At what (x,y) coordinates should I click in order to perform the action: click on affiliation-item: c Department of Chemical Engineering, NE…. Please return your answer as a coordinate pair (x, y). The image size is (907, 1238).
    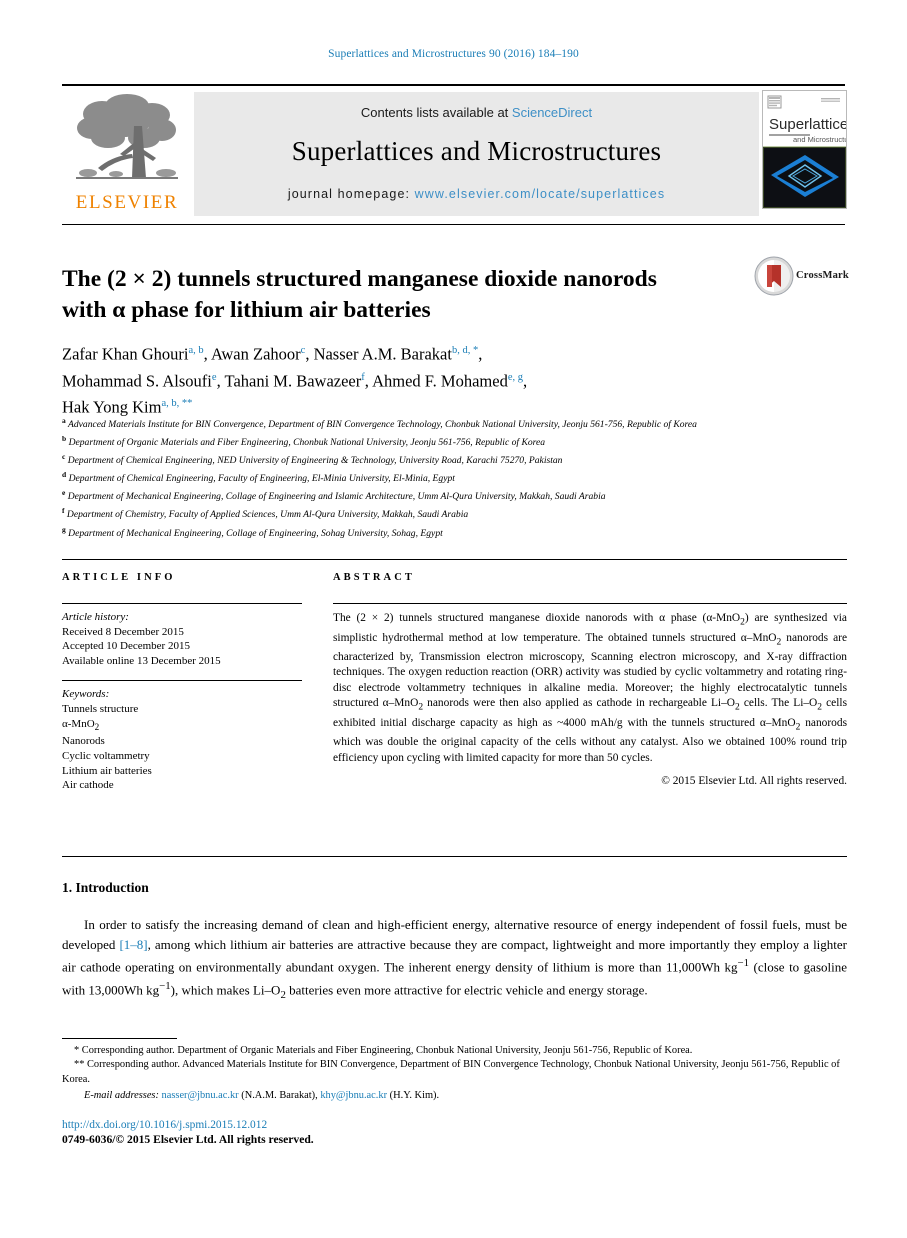
    Looking at the image, I should click on (454, 459).